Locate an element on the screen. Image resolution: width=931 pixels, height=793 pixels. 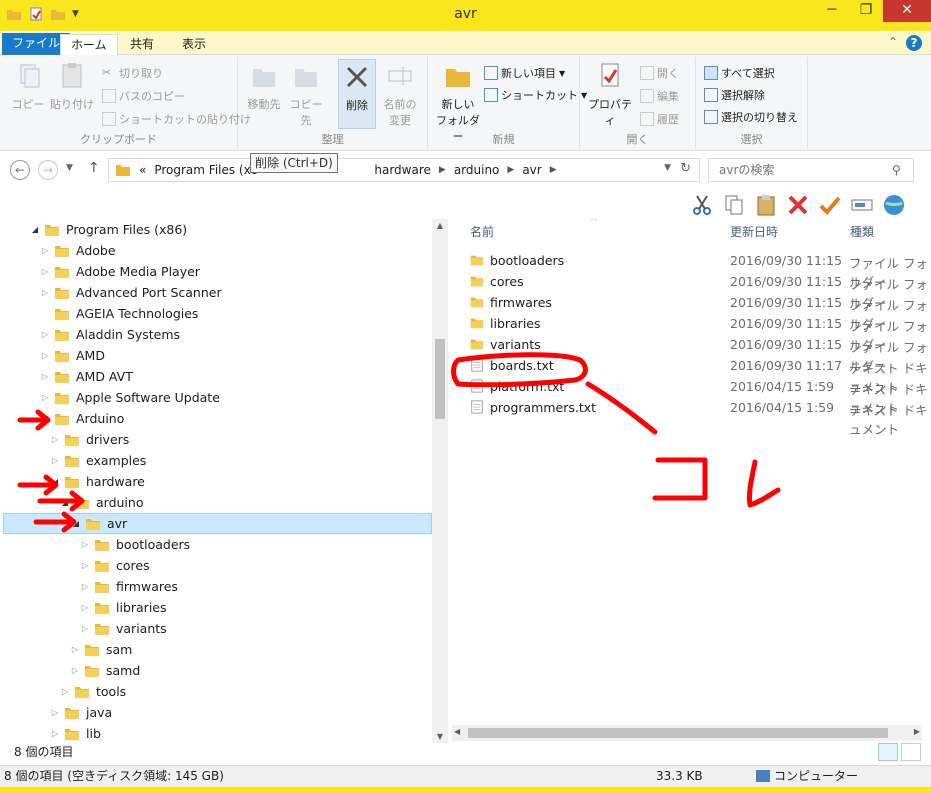
file-row: firmwares 2016/09/30 11:15 ファイル フォルダー is located at coordinates (699, 312).